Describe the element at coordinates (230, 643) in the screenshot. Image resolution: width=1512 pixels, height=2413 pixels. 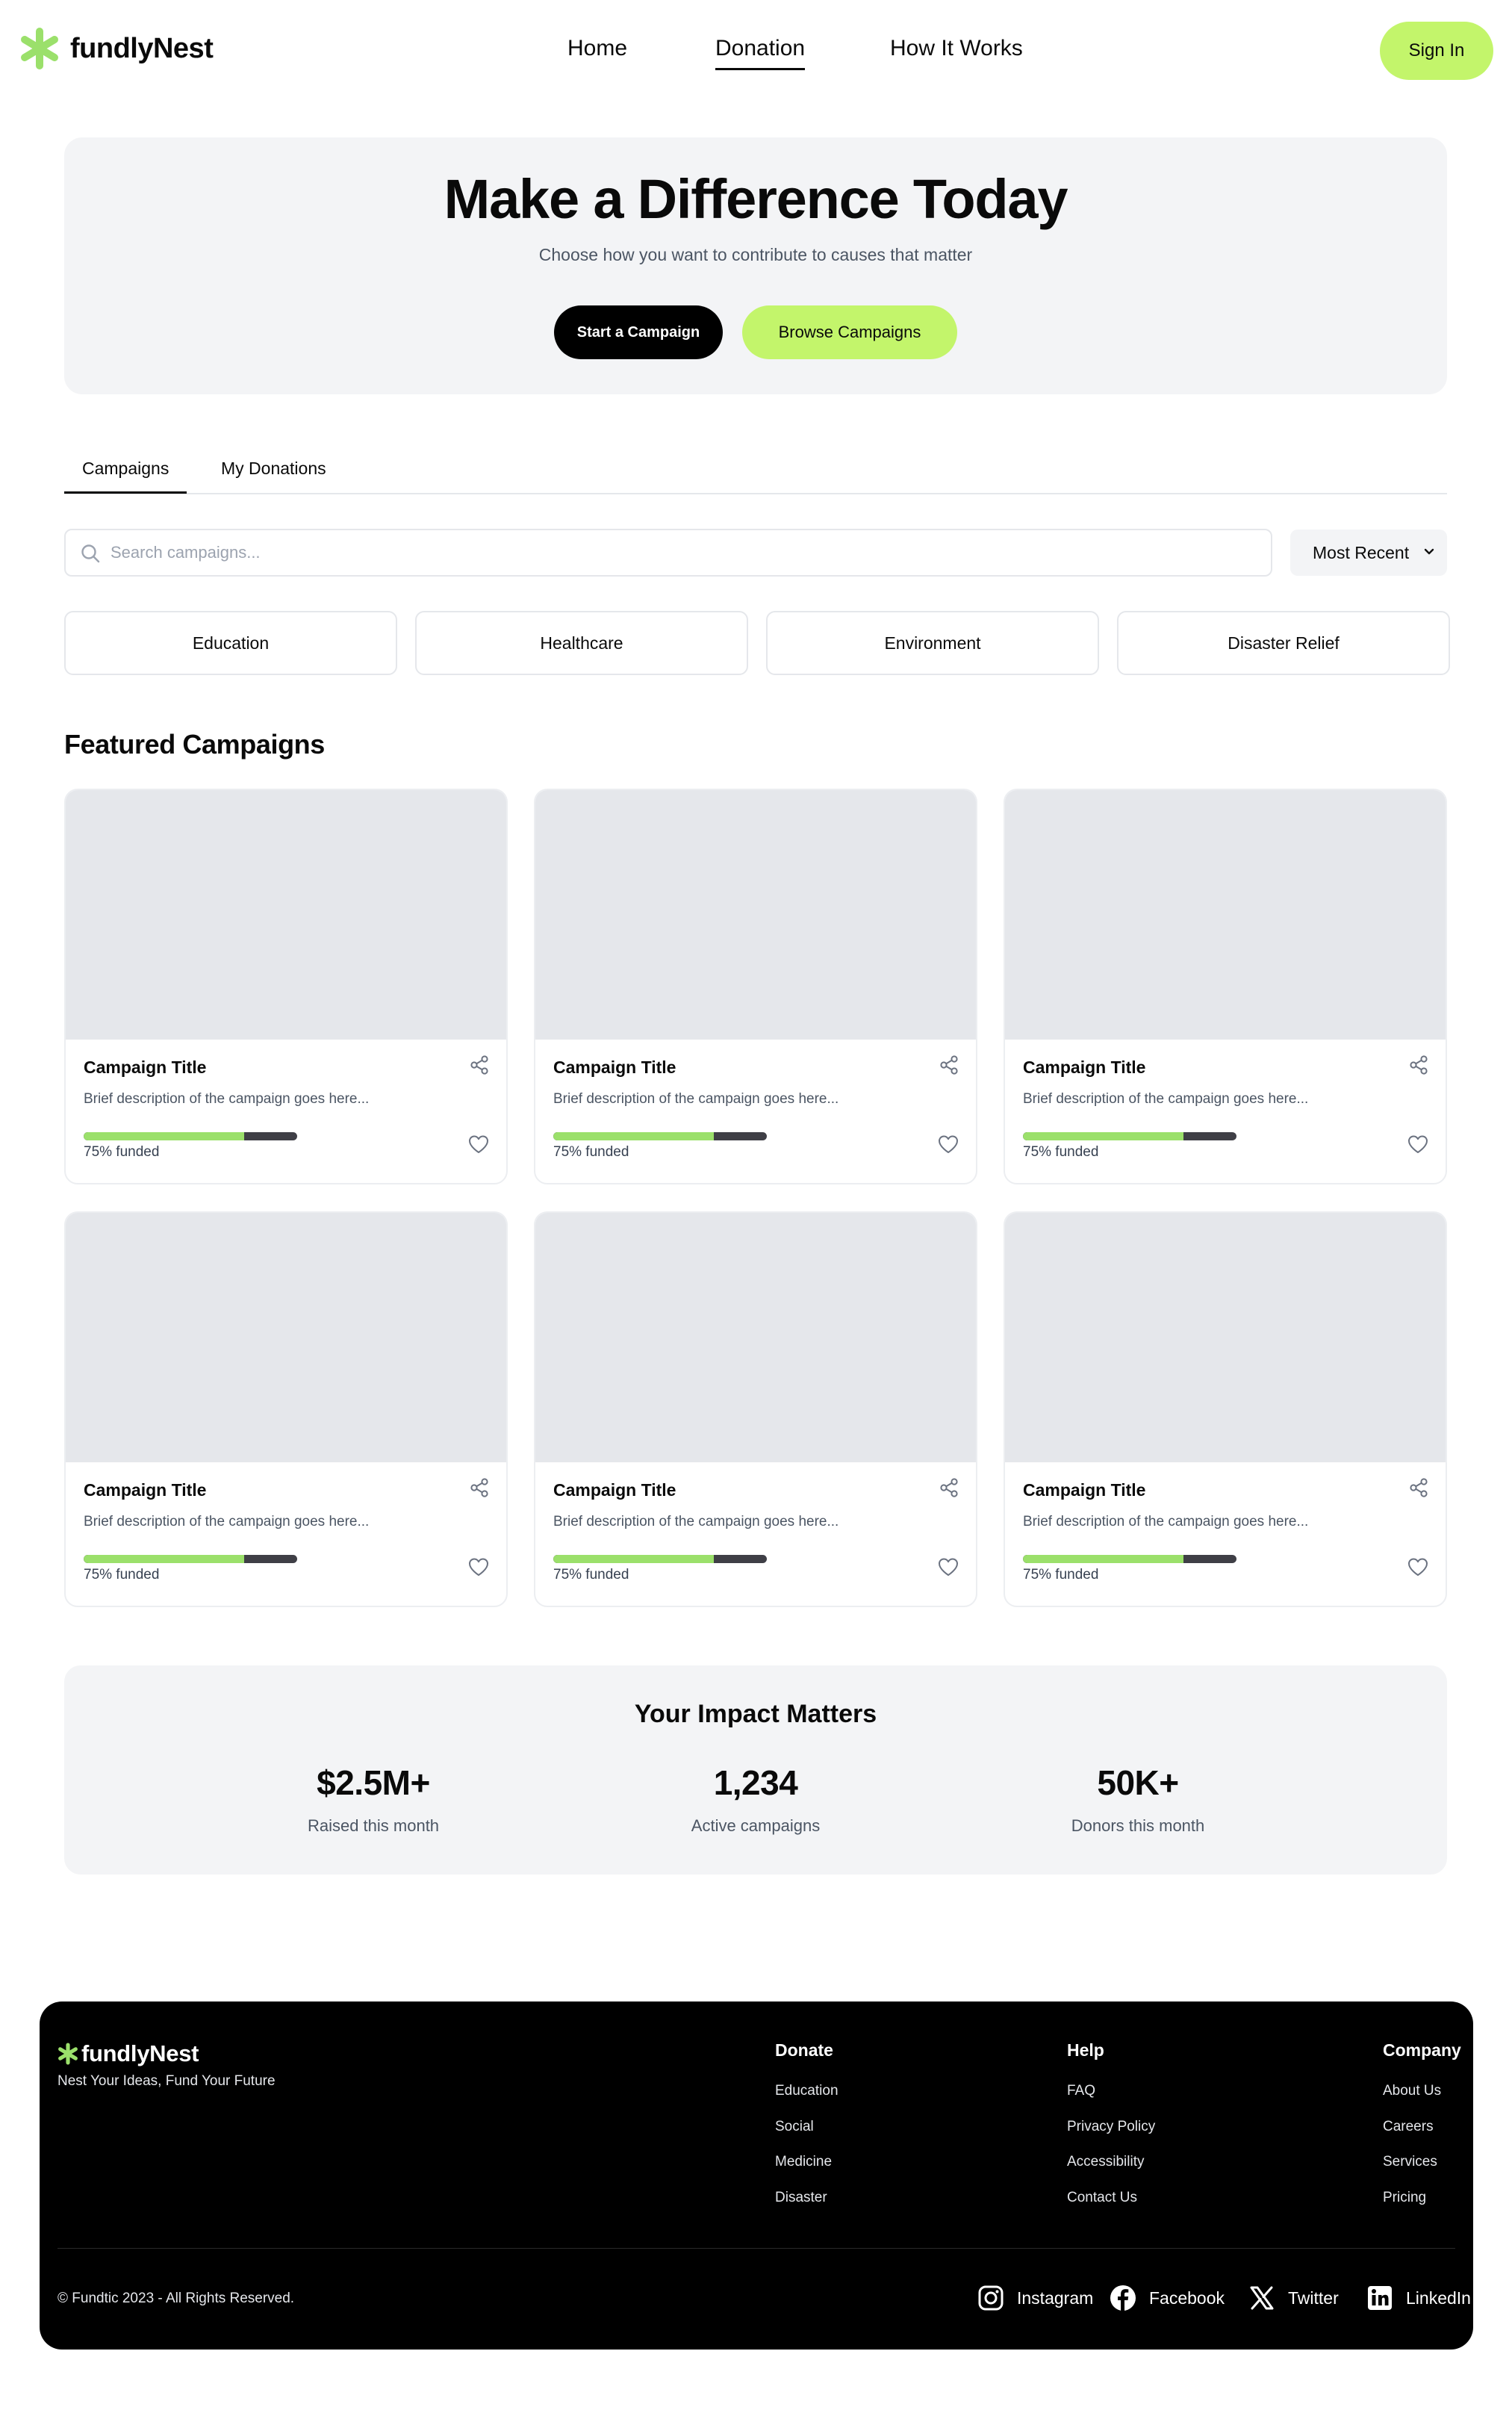
I see `category-education: Education` at that location.